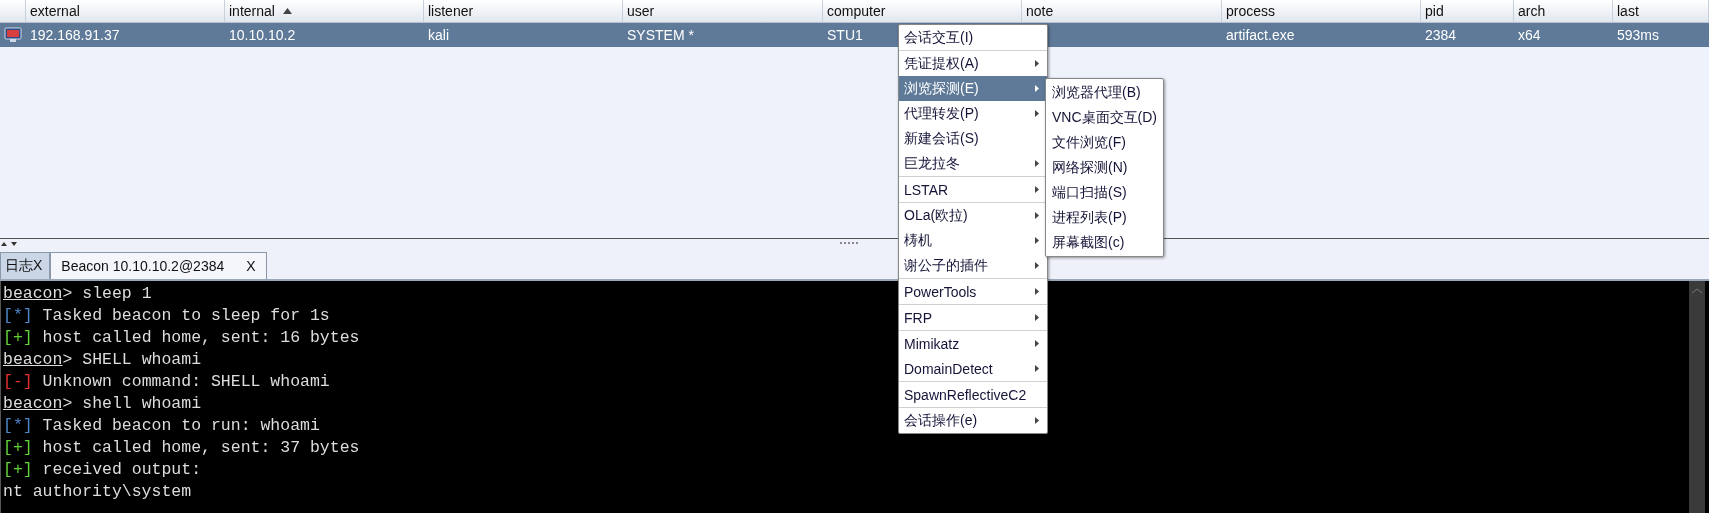 Image resolution: width=1709 pixels, height=513 pixels. I want to click on menu-item: FRP, so click(973, 317).